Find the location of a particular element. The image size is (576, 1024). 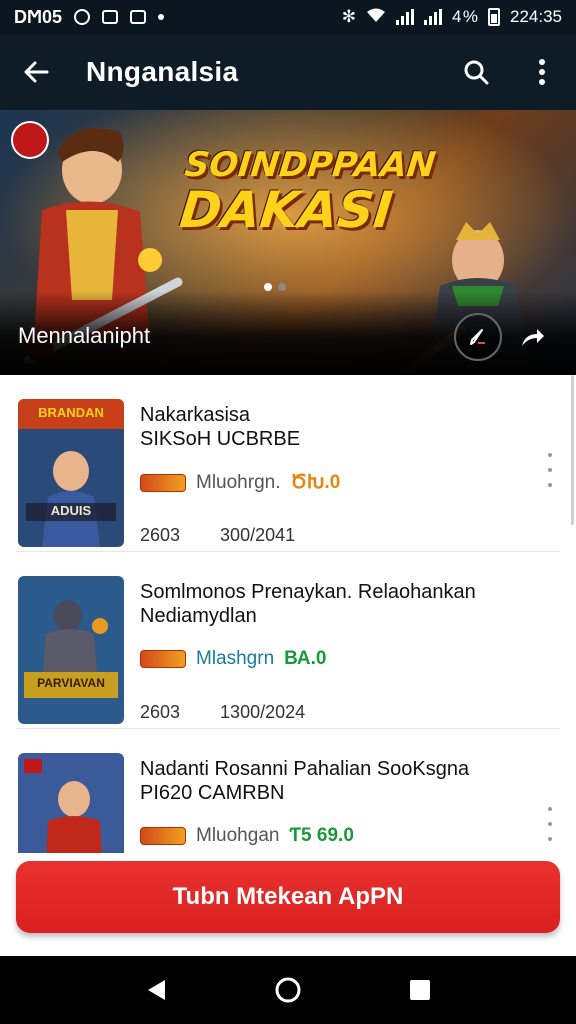

back-button is located at coordinates (36, 72).